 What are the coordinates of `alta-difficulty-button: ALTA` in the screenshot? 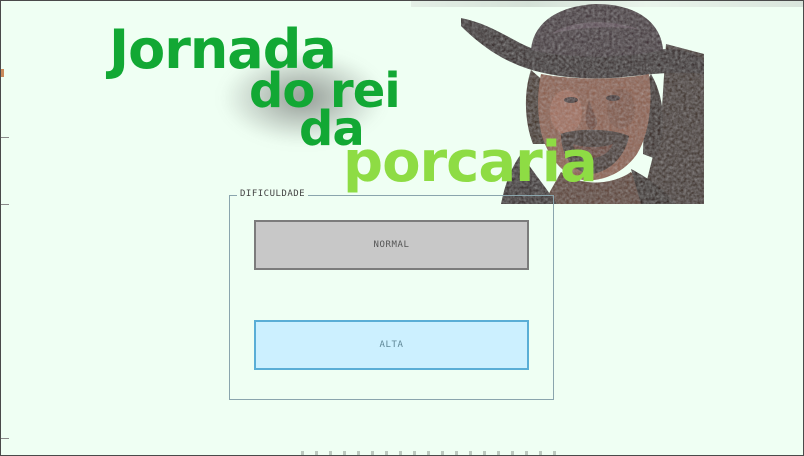 It's located at (391, 345).